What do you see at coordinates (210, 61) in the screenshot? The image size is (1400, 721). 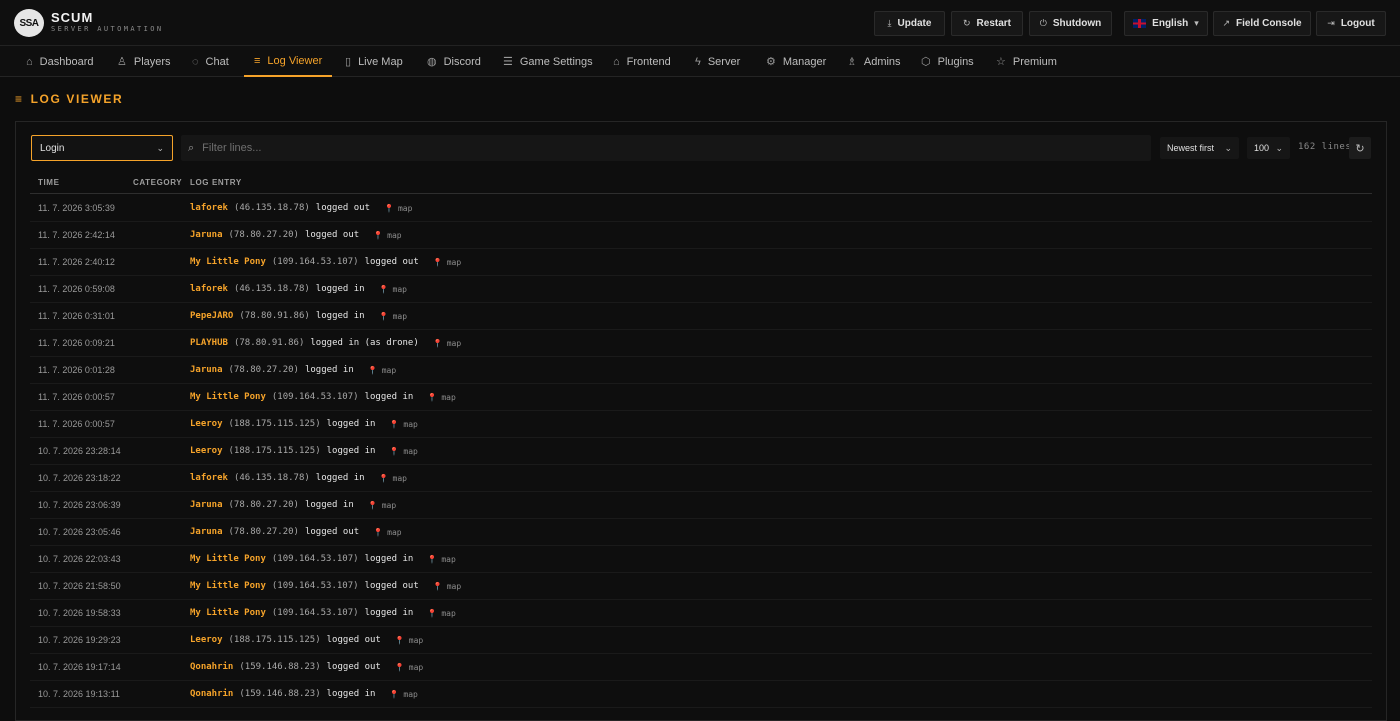 I see `nav-chat: ◌ Chat` at bounding box center [210, 61].